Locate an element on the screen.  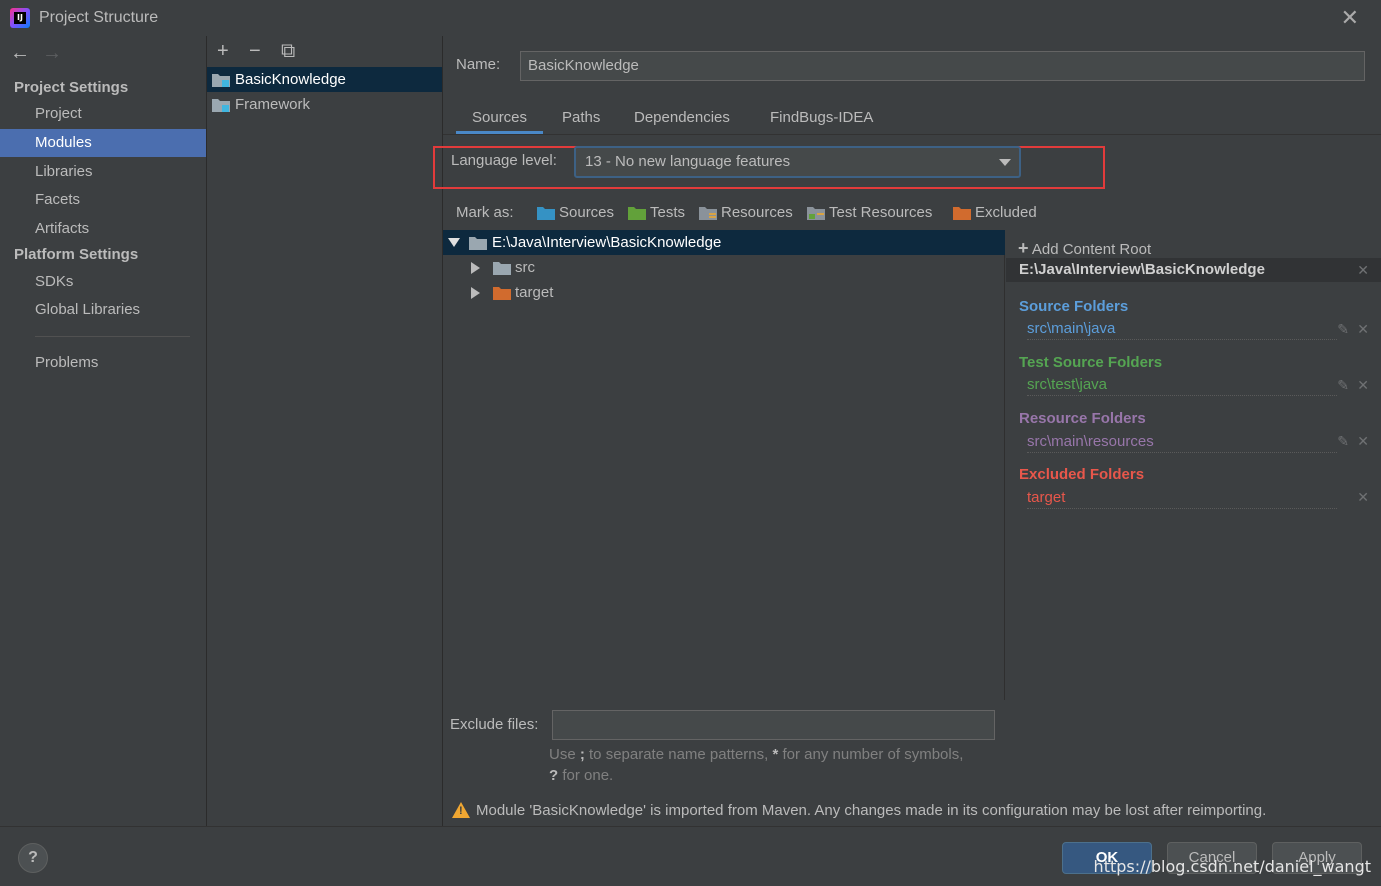
mark-tests-button: Tests is located at coordinates (656, 212).